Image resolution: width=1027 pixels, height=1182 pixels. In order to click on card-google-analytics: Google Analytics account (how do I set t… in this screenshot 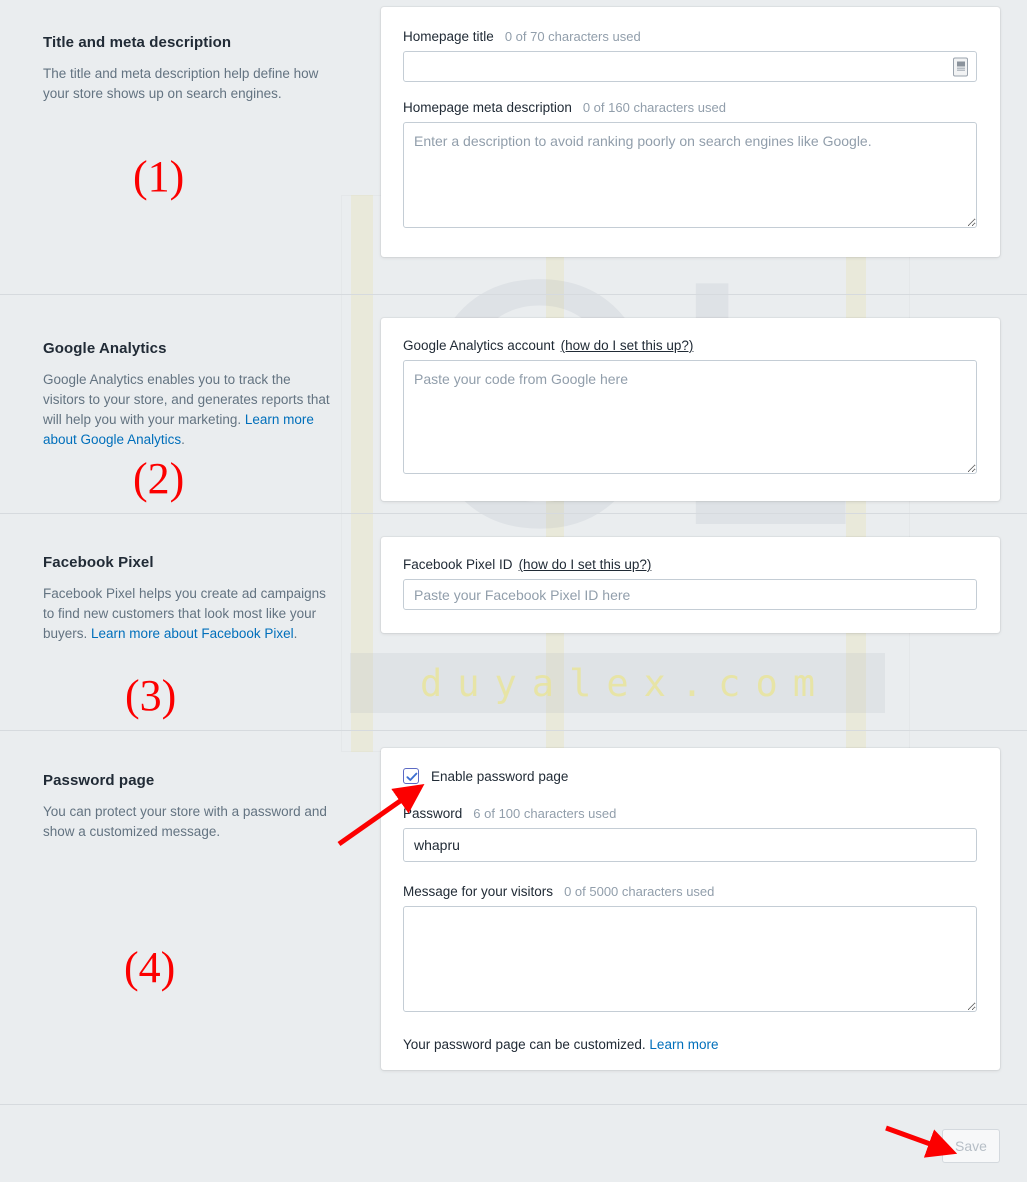, I will do `click(690, 409)`.